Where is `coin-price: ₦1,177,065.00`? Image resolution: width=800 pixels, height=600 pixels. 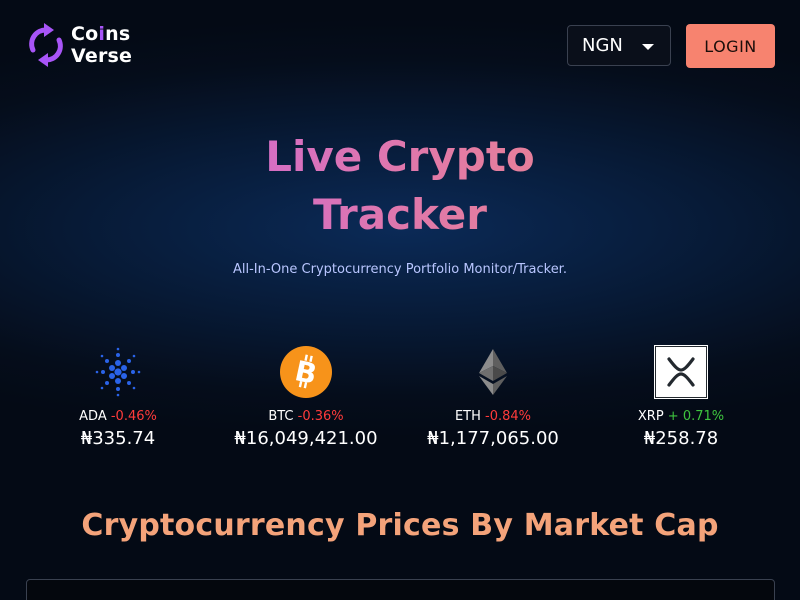 coin-price: ₦1,177,065.00 is located at coordinates (493, 438).